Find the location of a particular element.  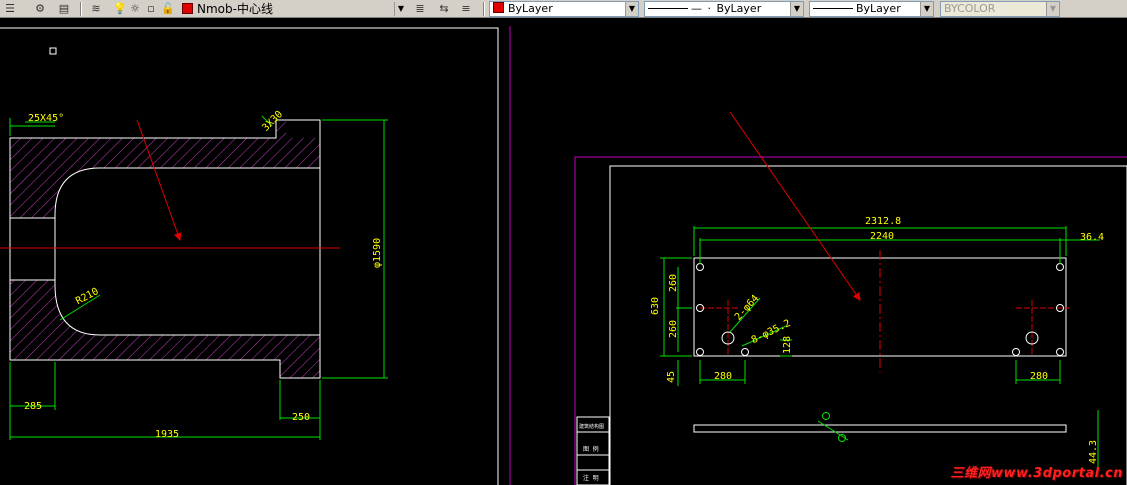

make-current-icon: ≋ is located at coordinates (96, 9).